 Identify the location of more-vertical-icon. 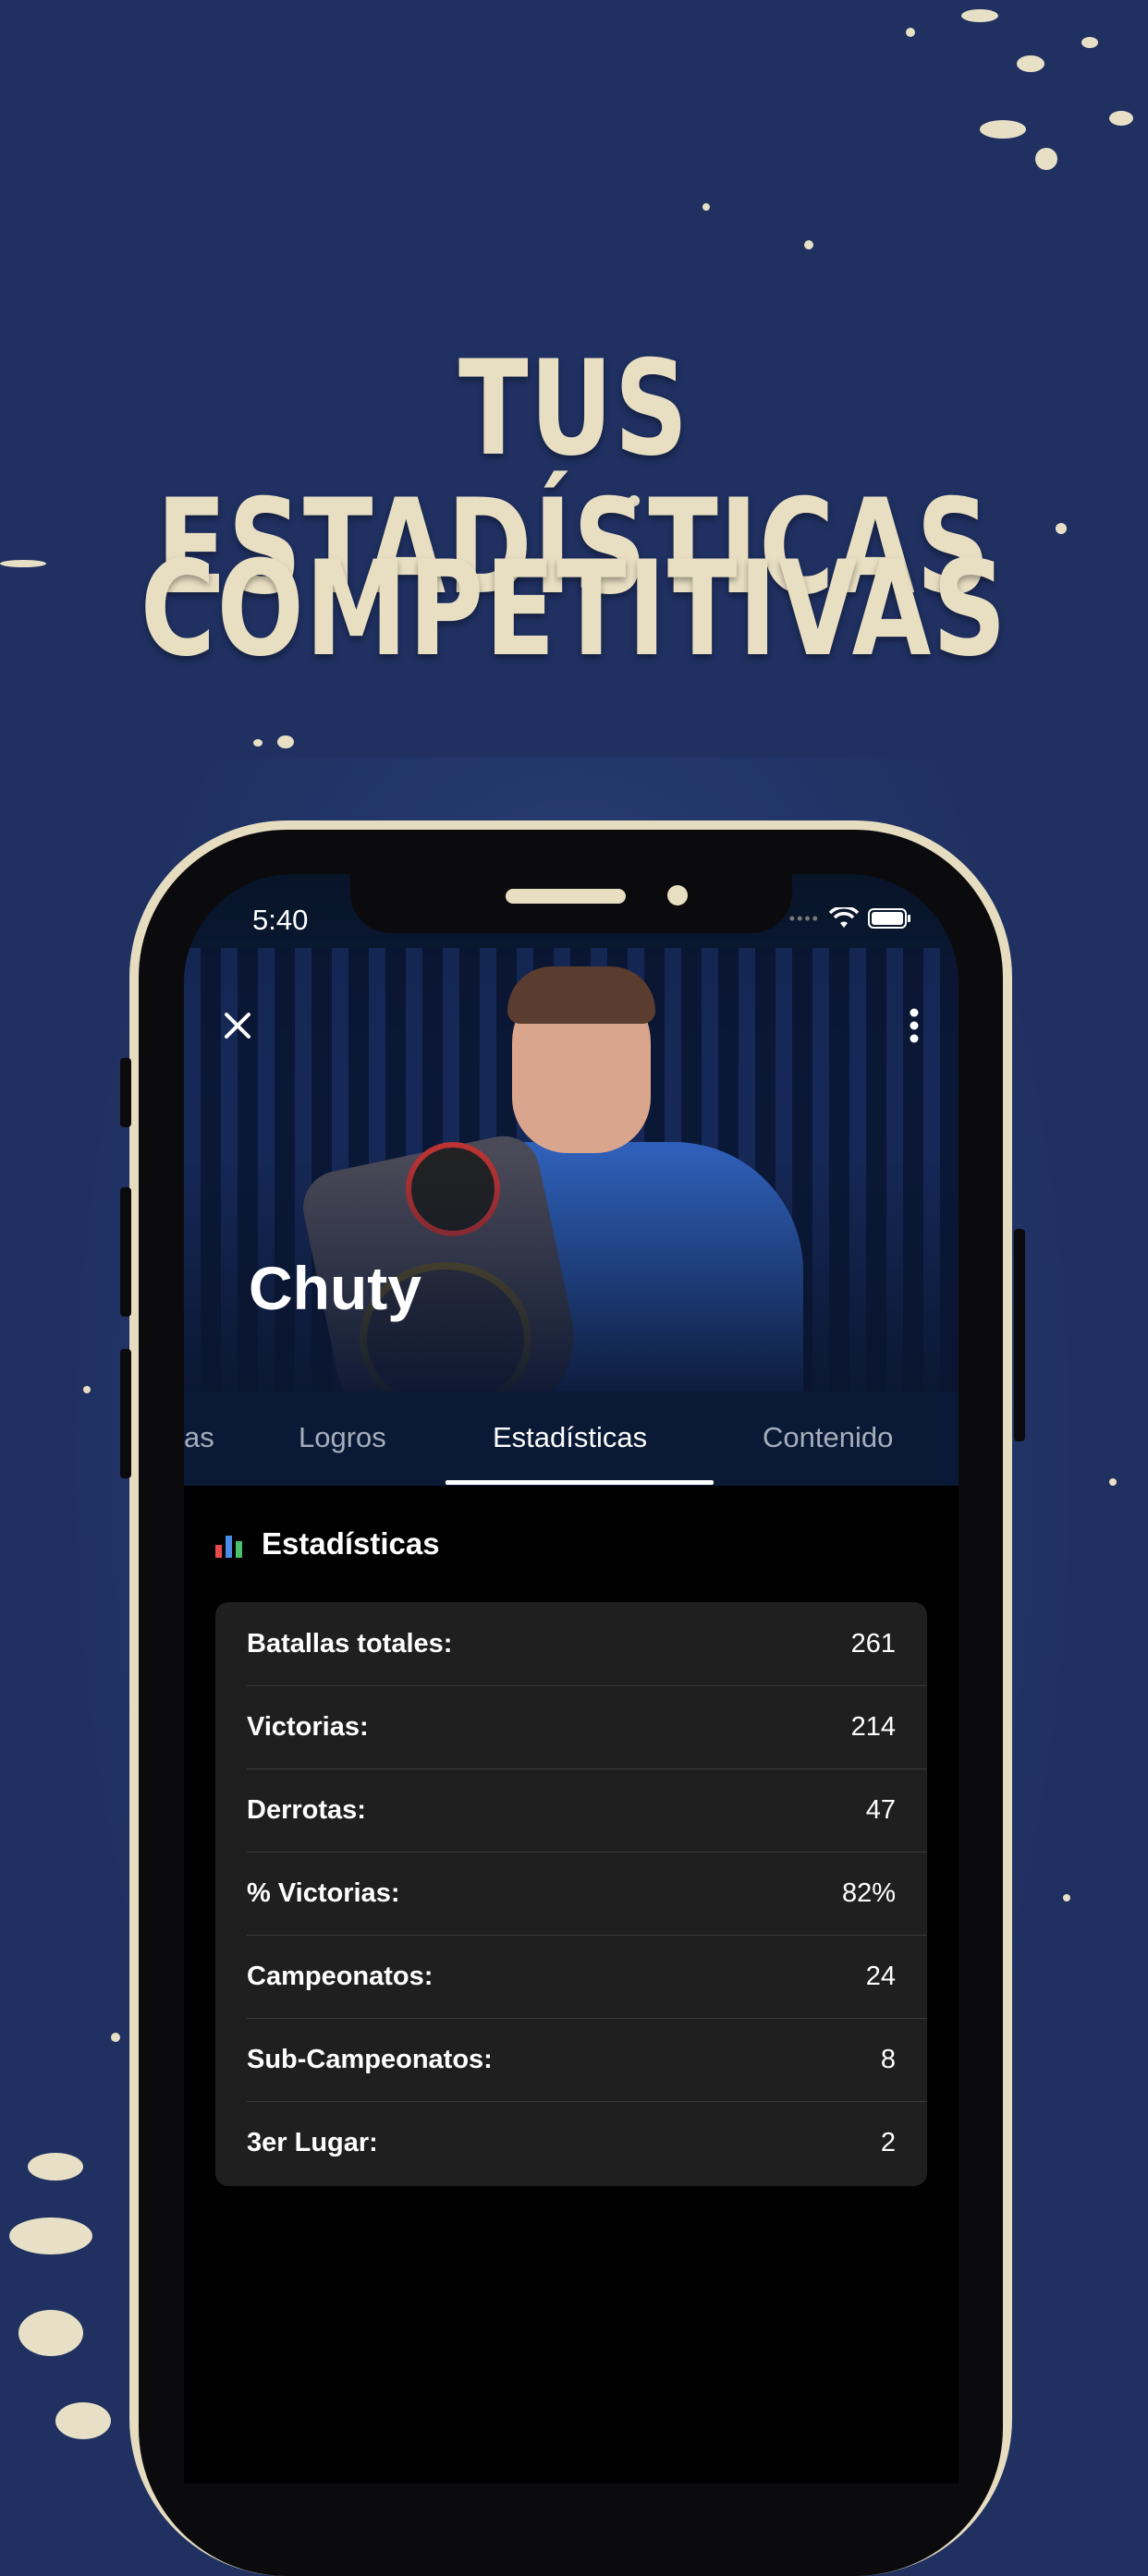
(915, 1025).